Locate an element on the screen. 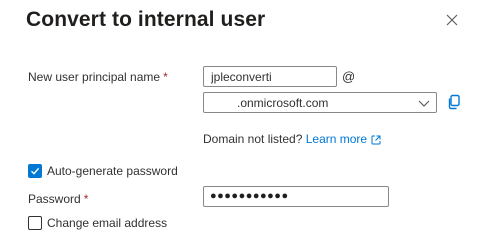  redacted-domain-prefix is located at coordinates (224, 102).